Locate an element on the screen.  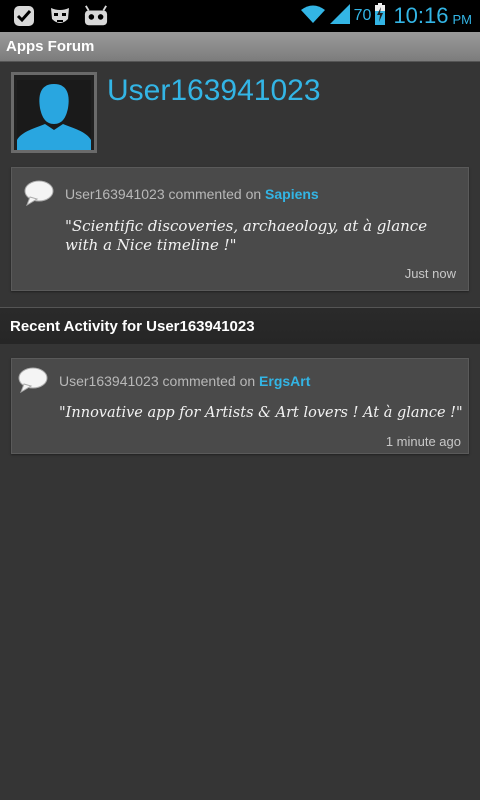
battery-level: 70 is located at coordinates (362, 15).